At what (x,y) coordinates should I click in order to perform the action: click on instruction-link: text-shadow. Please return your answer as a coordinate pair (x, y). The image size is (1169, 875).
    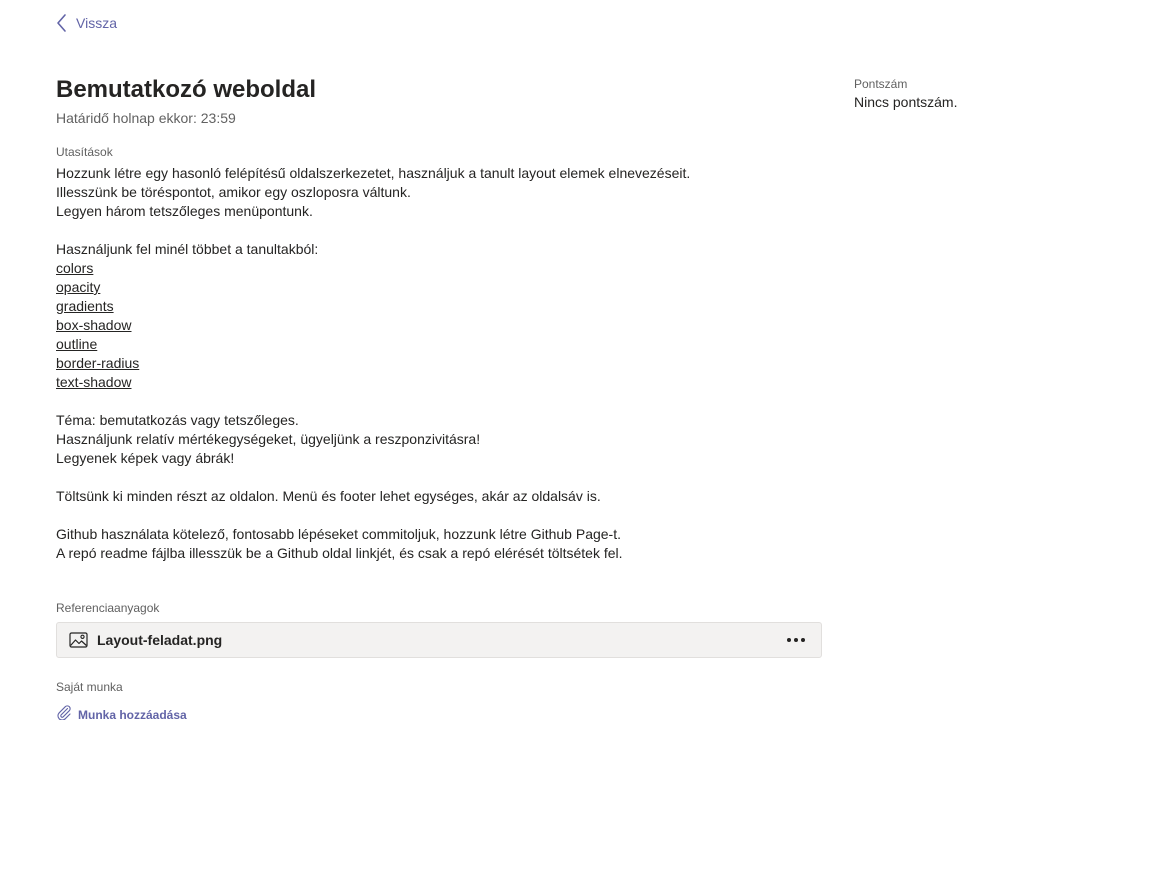
    Looking at the image, I should click on (93, 382).